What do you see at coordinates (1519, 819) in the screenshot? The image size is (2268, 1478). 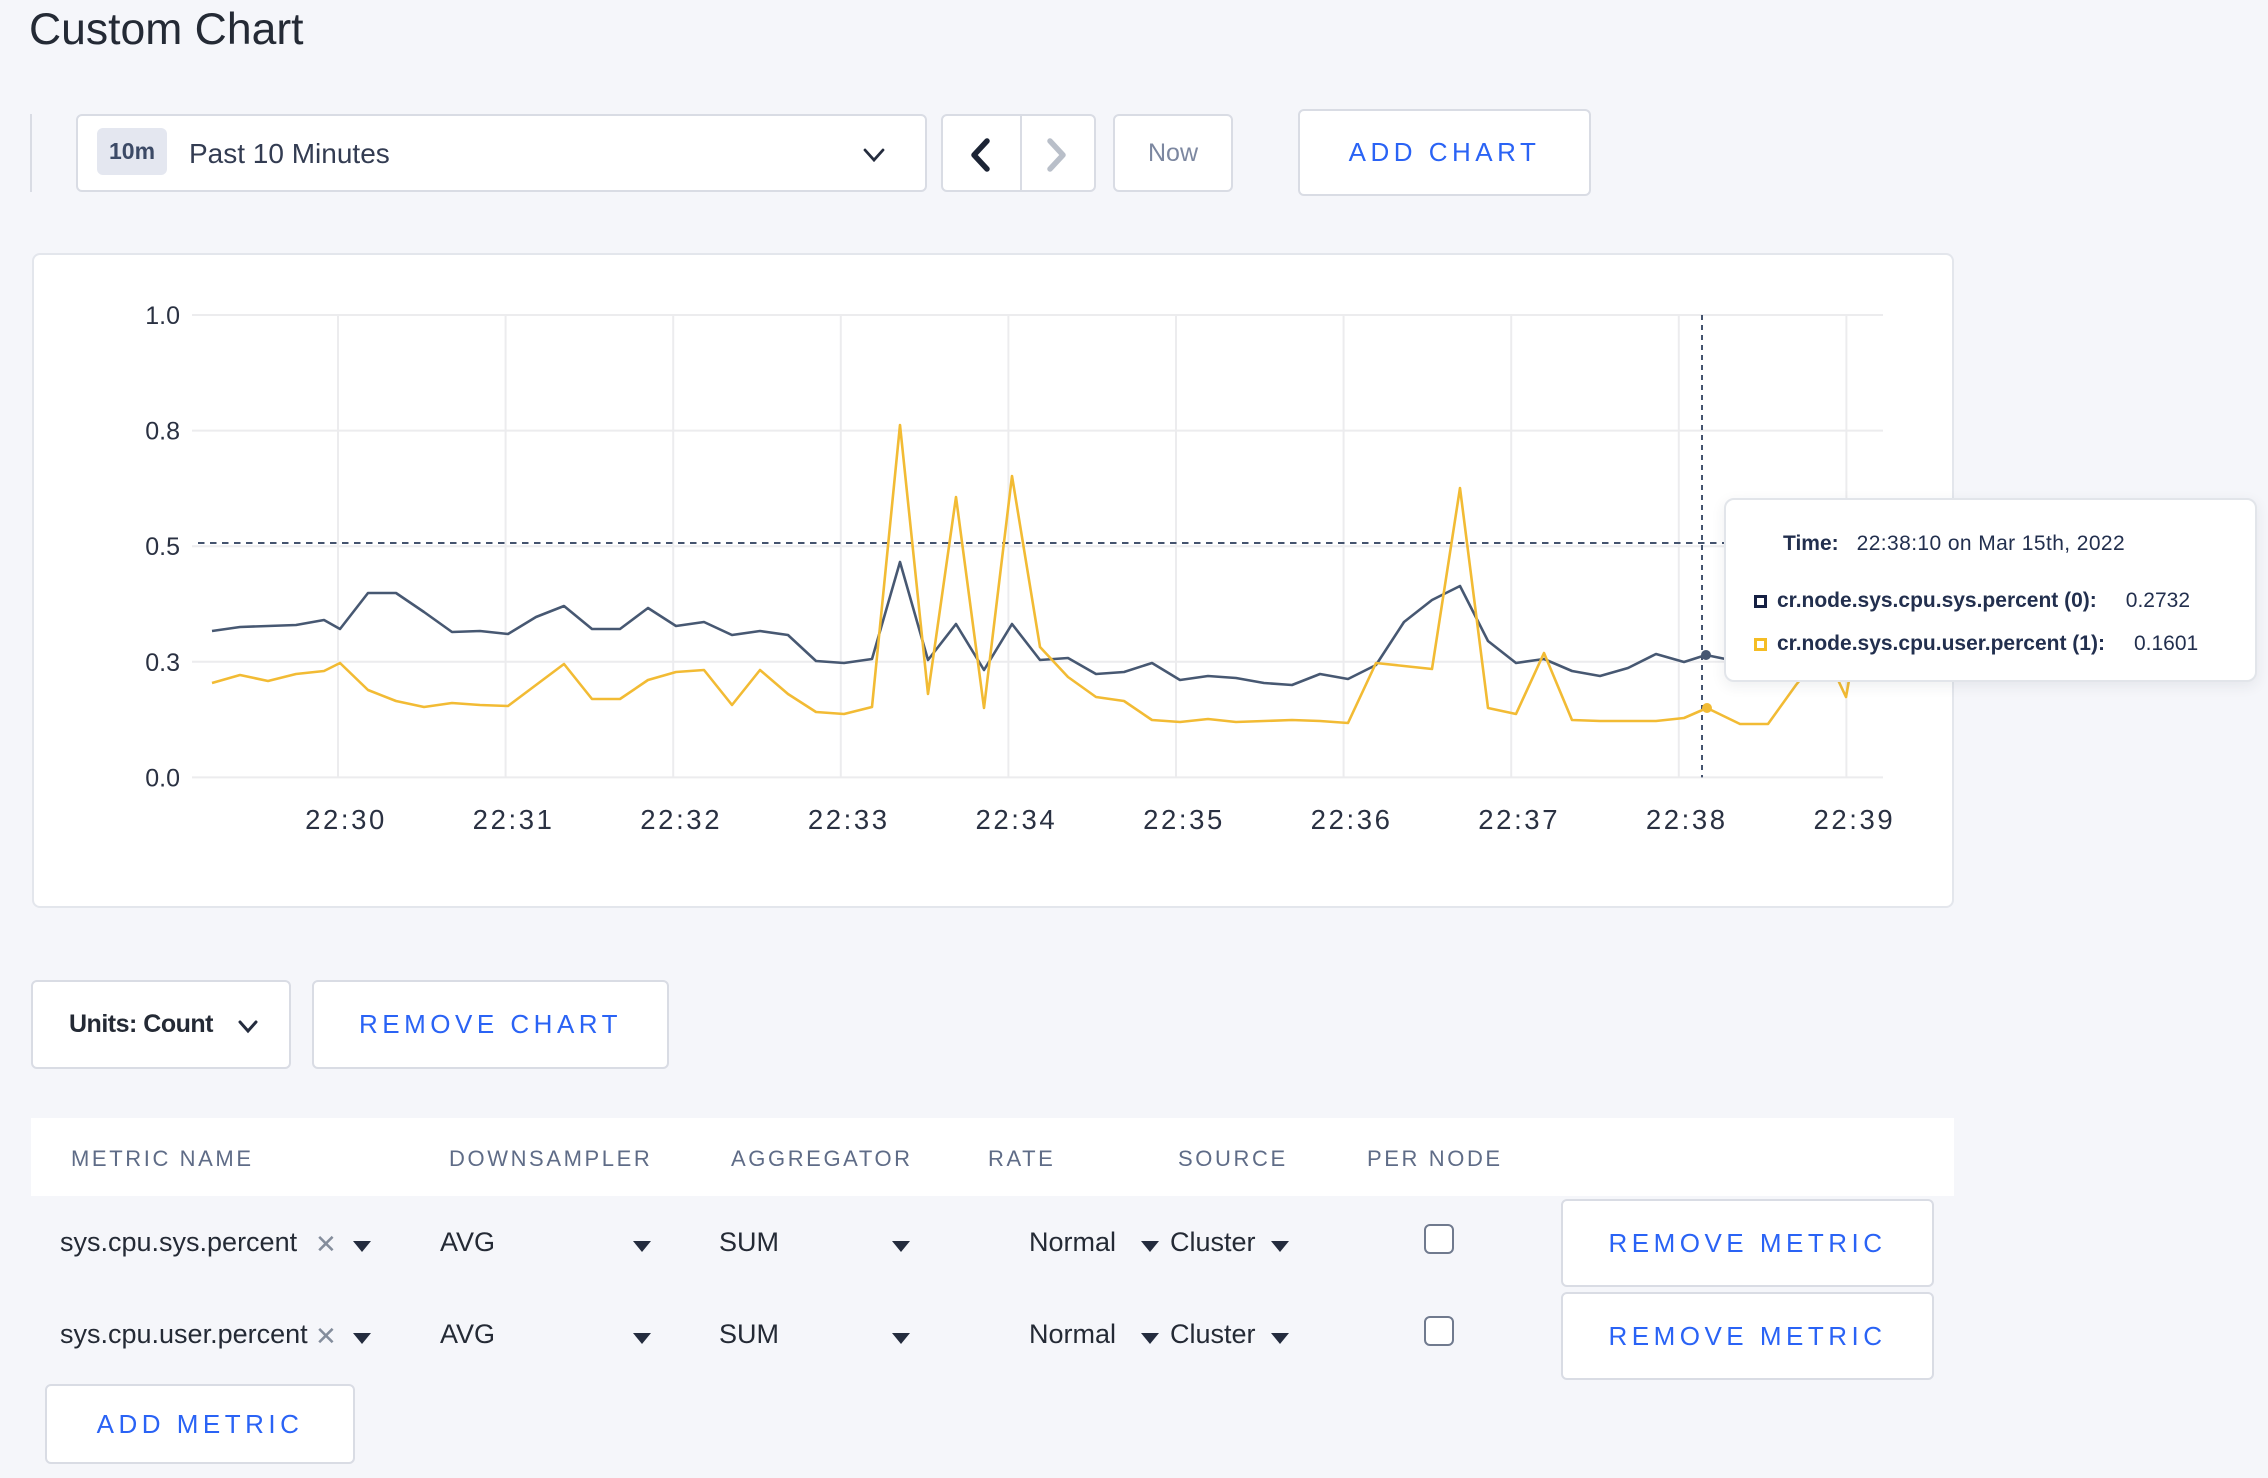 I see `svg-text: 22:37` at bounding box center [1519, 819].